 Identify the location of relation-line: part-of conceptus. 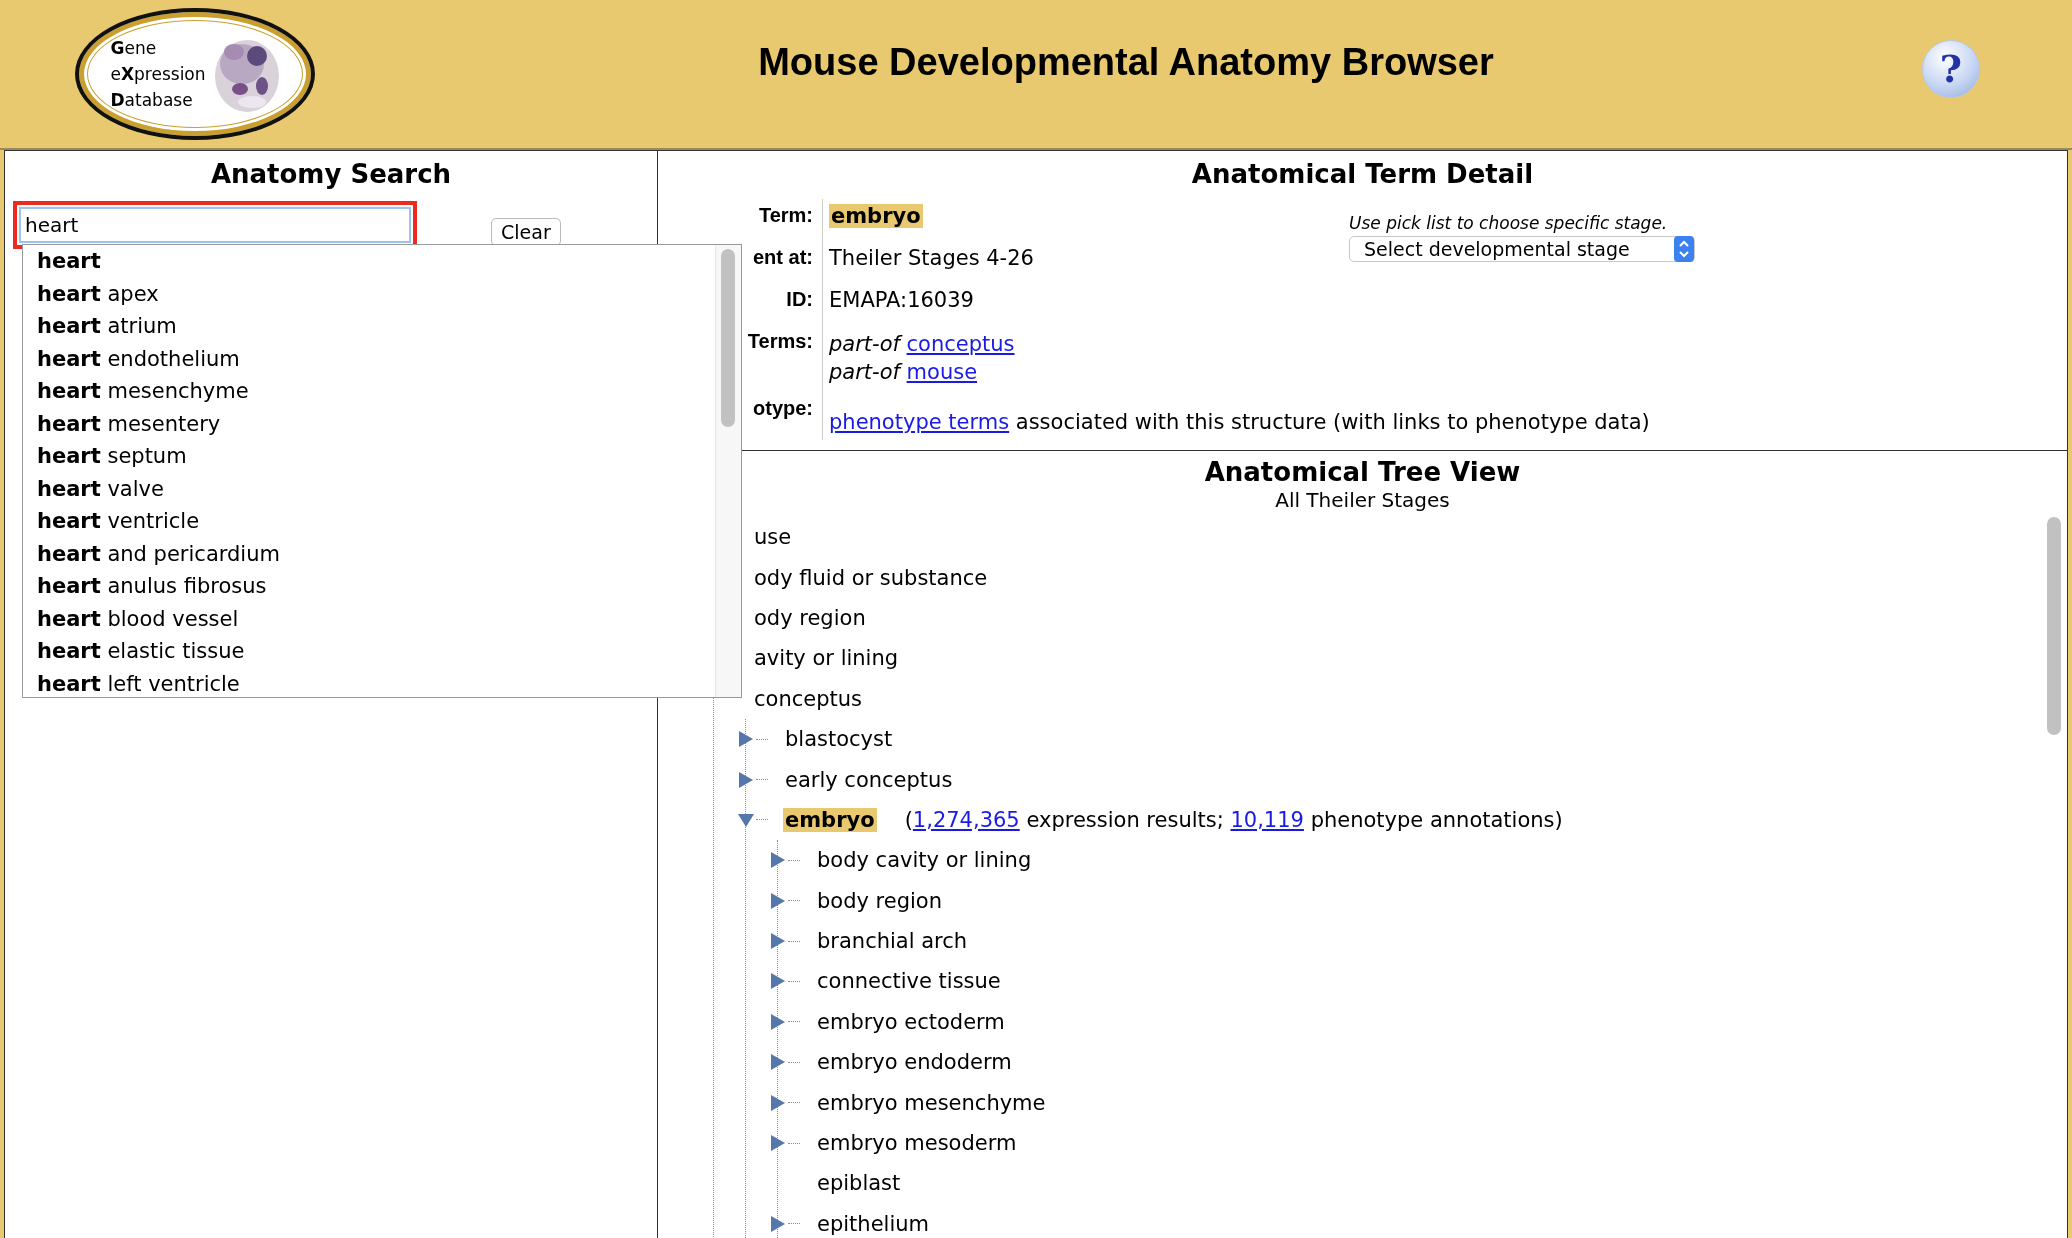
(922, 344).